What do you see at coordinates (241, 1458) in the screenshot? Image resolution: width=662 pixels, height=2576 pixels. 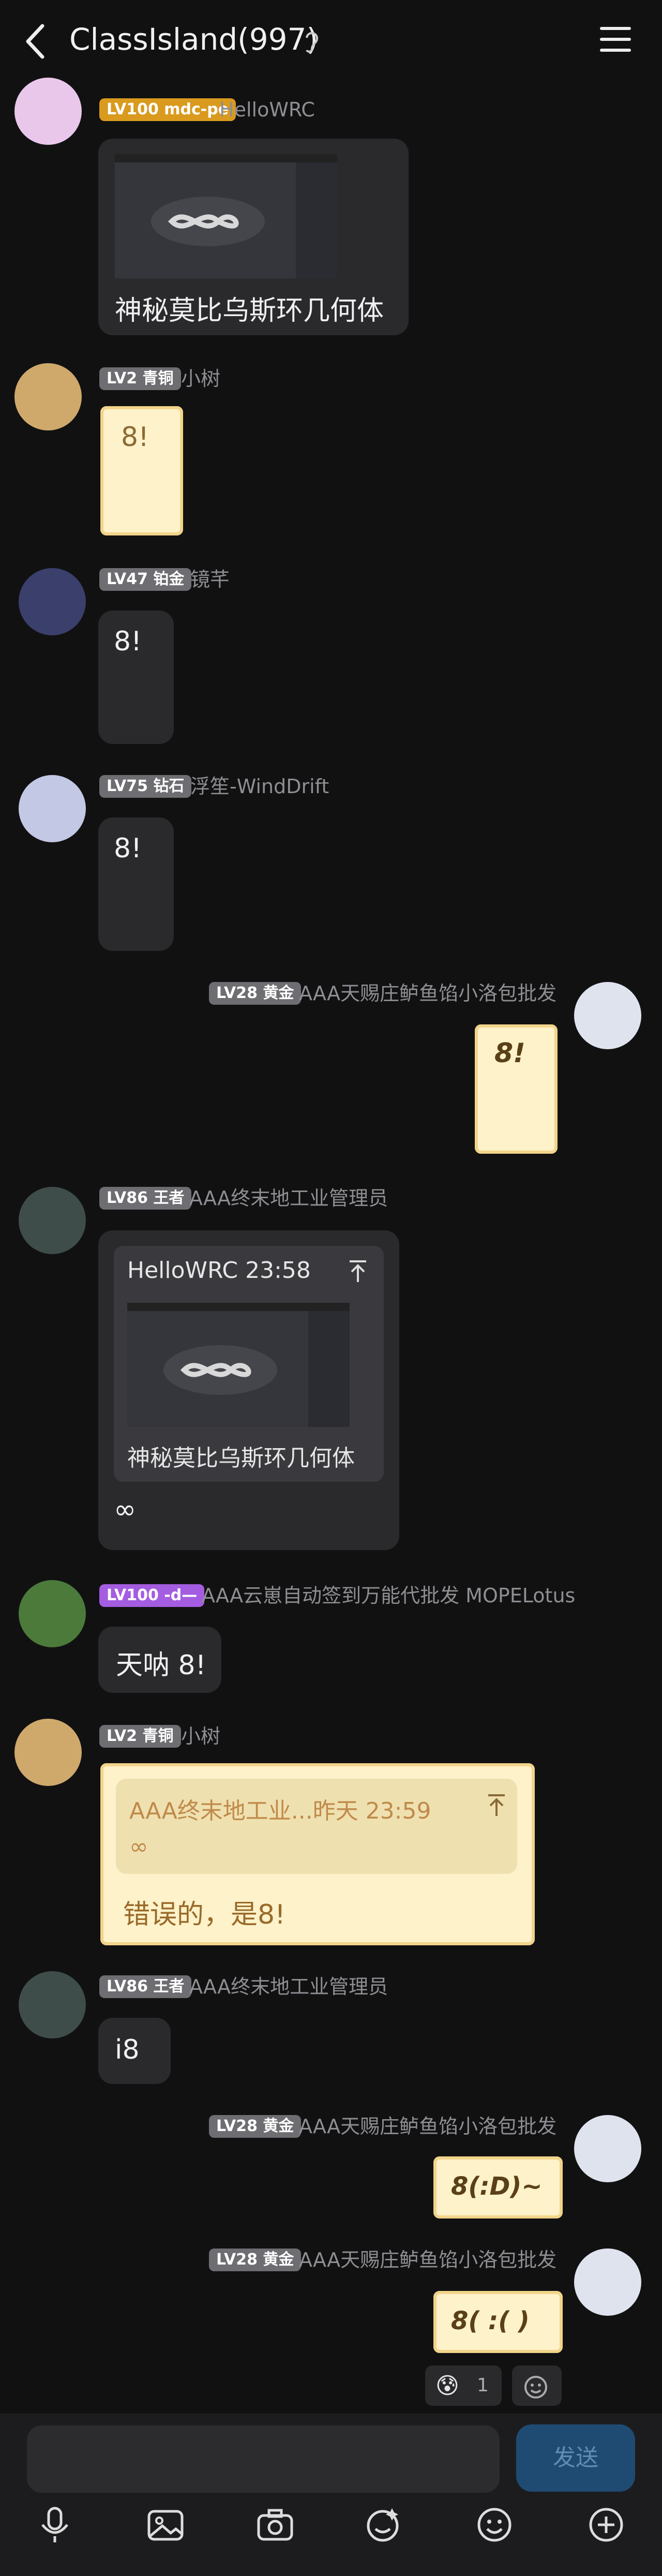 I see `quote-text: 神秘莫比乌斯环几何体` at bounding box center [241, 1458].